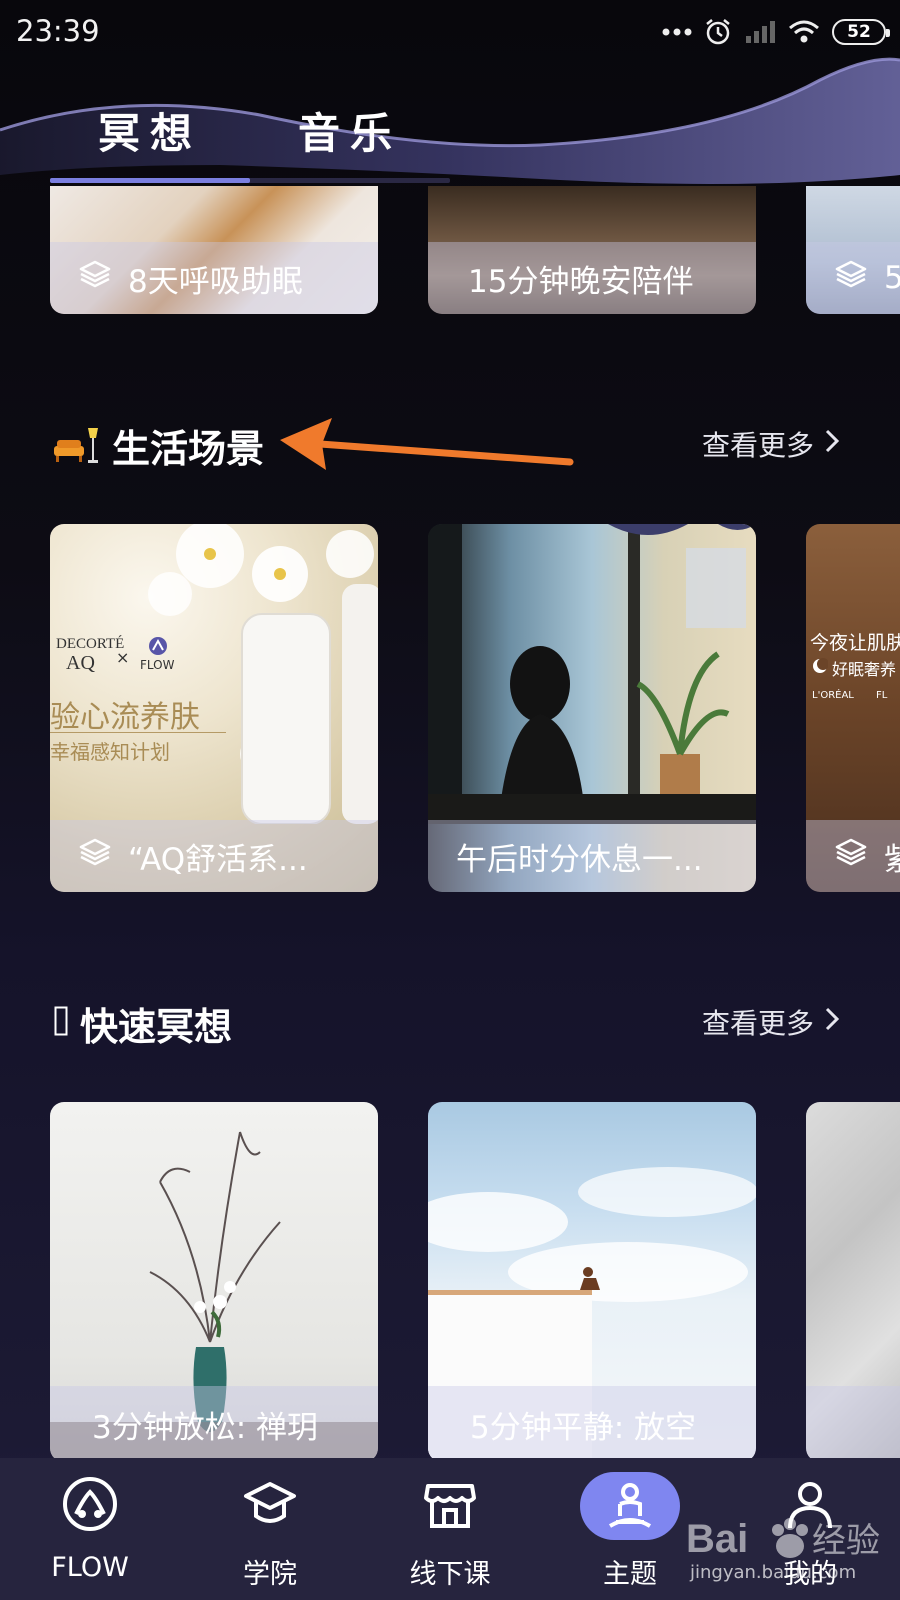  Describe the element at coordinates (90, 644) in the screenshot. I see `brand-decorte: DECORTÉ` at that location.